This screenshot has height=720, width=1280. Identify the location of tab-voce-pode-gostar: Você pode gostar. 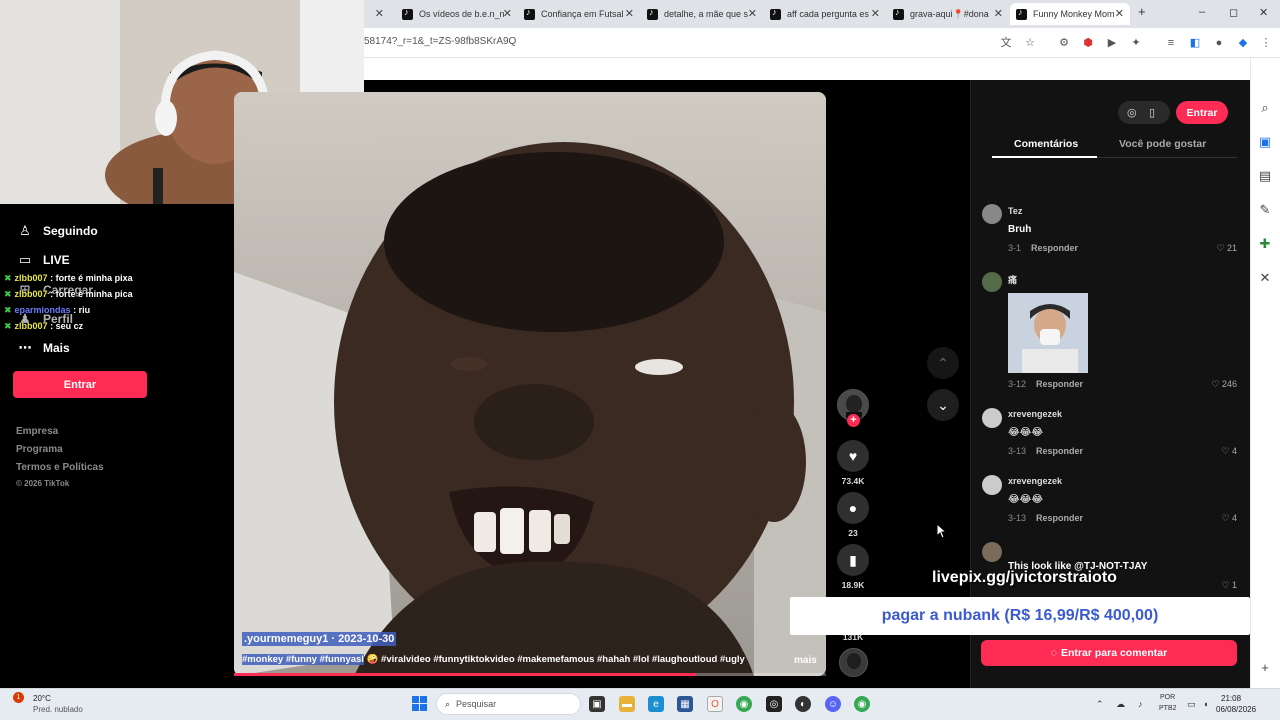
(1162, 144).